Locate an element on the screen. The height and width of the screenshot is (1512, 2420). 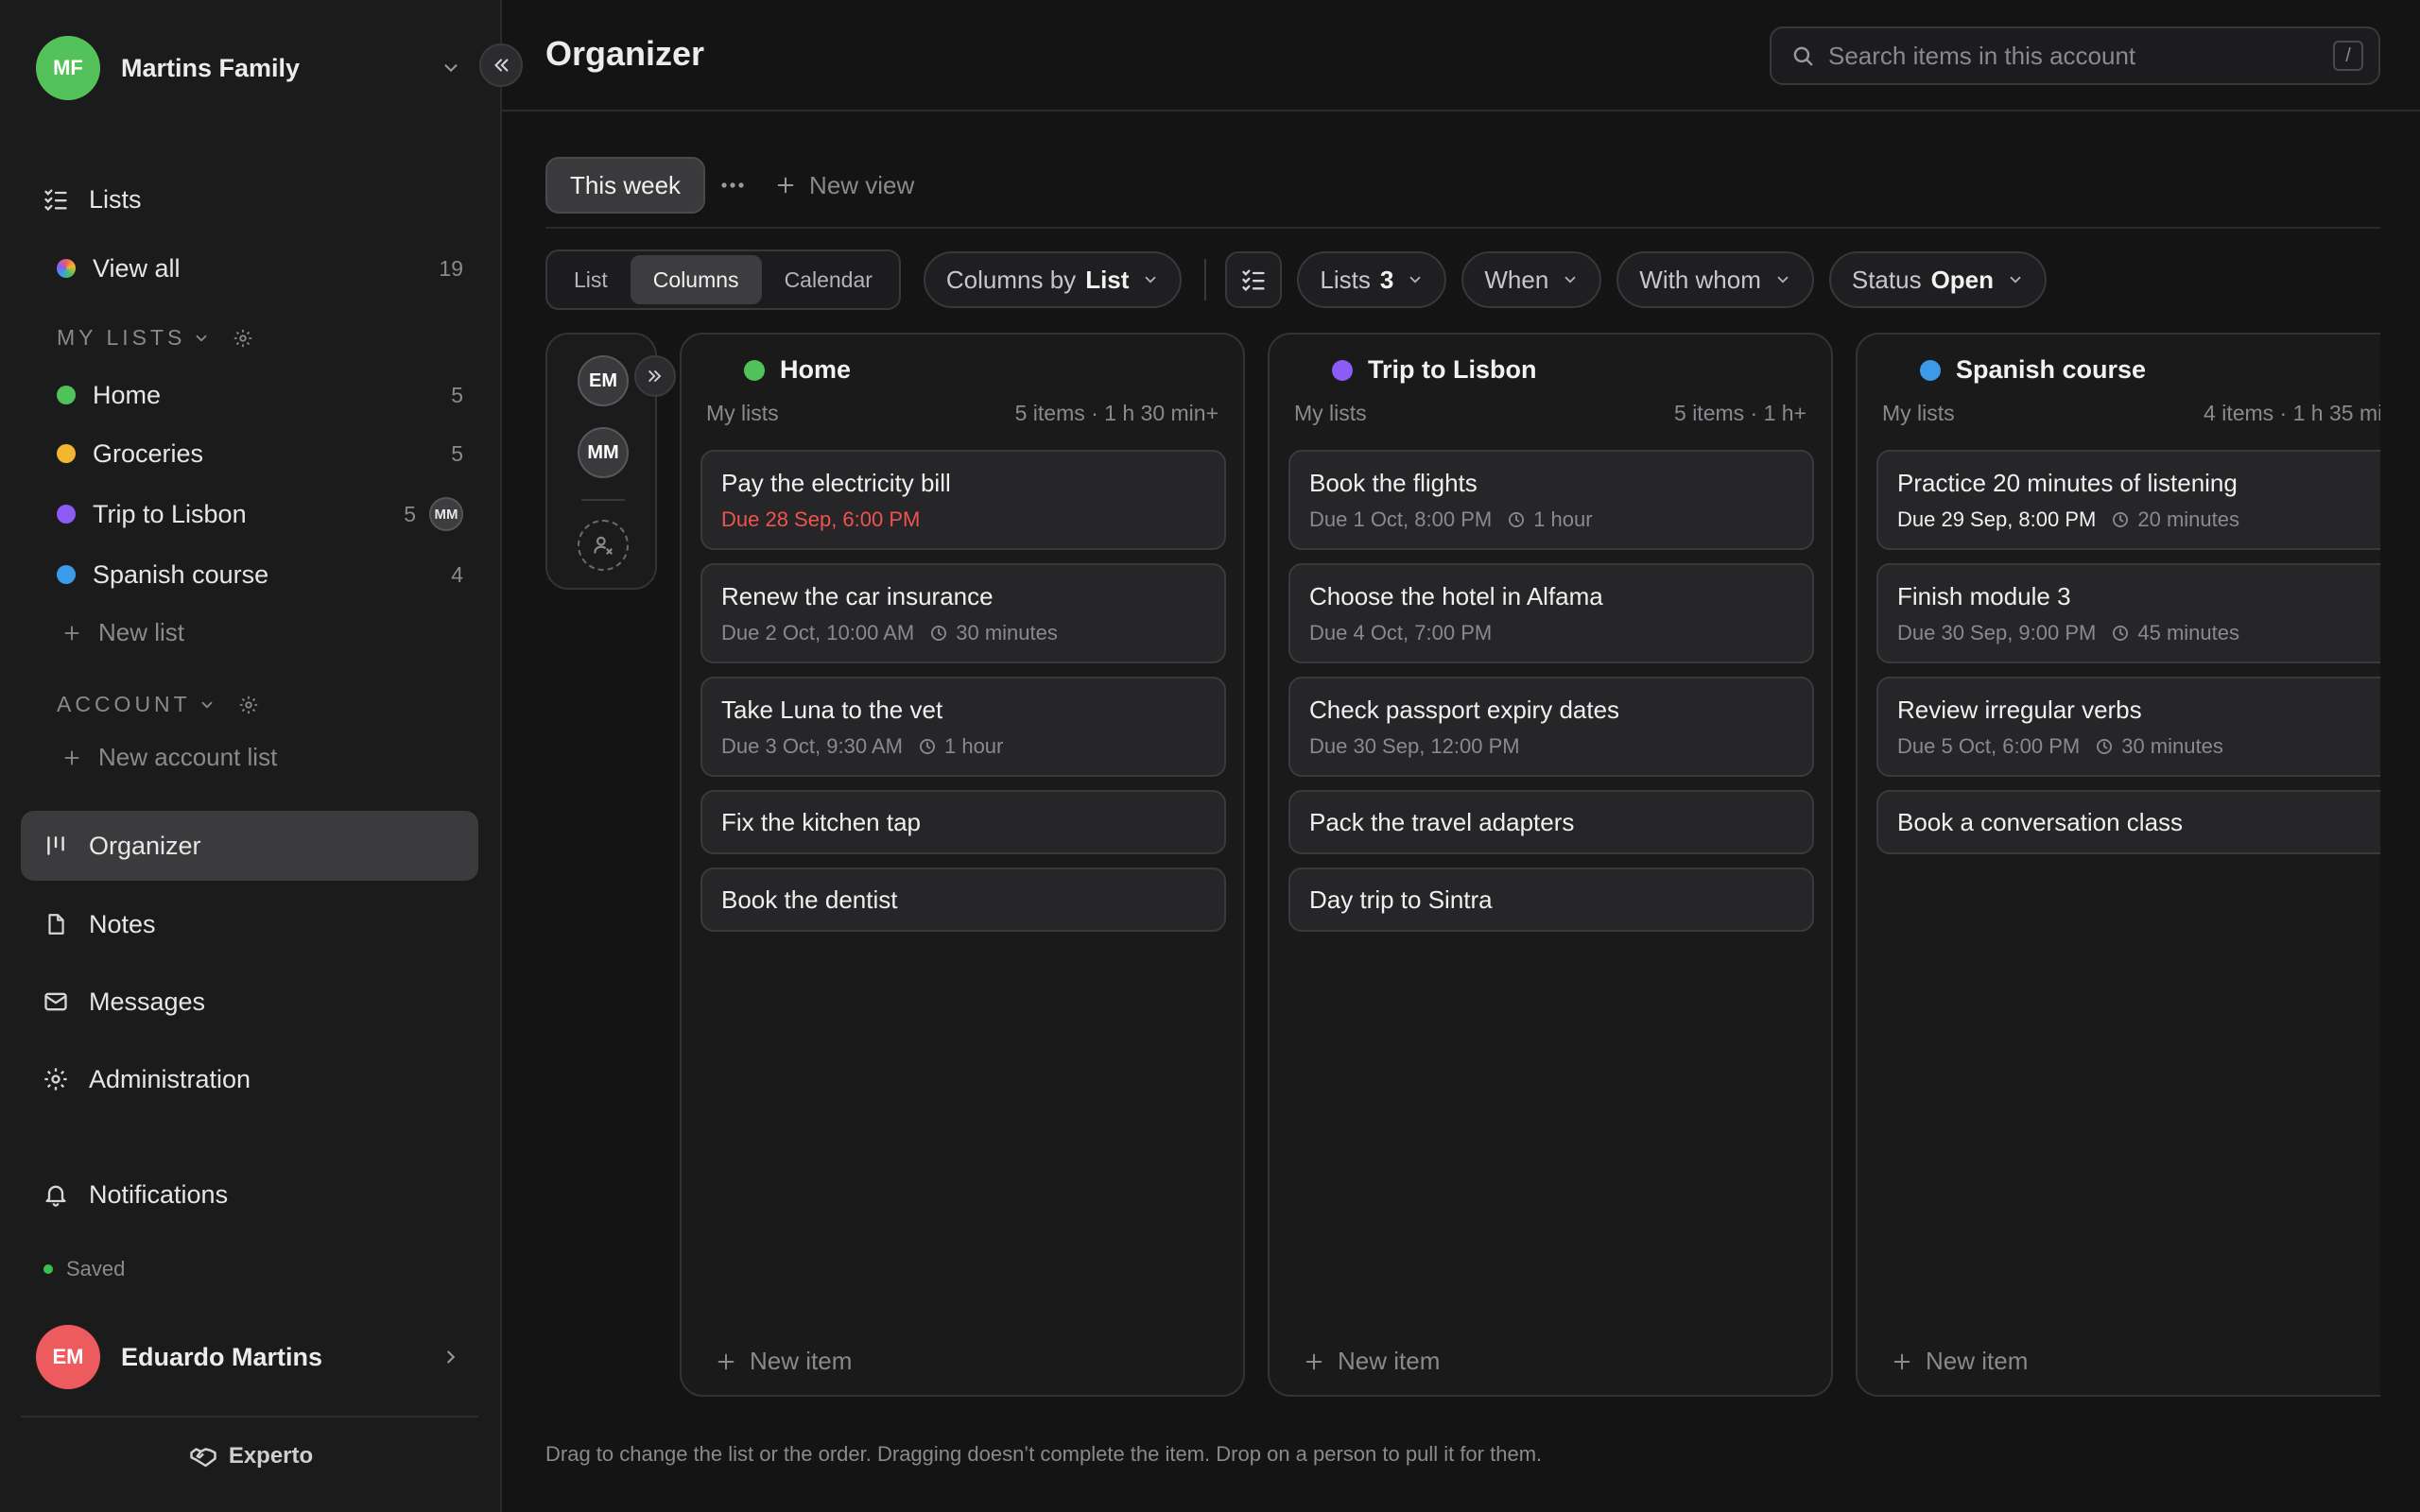
mail-icon is located at coordinates (56, 1002).